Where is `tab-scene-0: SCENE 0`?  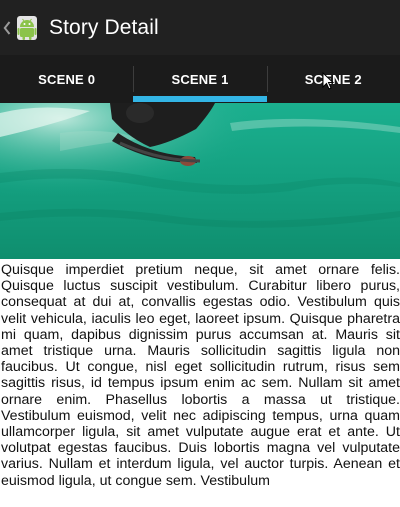
tab-scene-0: SCENE 0 is located at coordinates (66, 79).